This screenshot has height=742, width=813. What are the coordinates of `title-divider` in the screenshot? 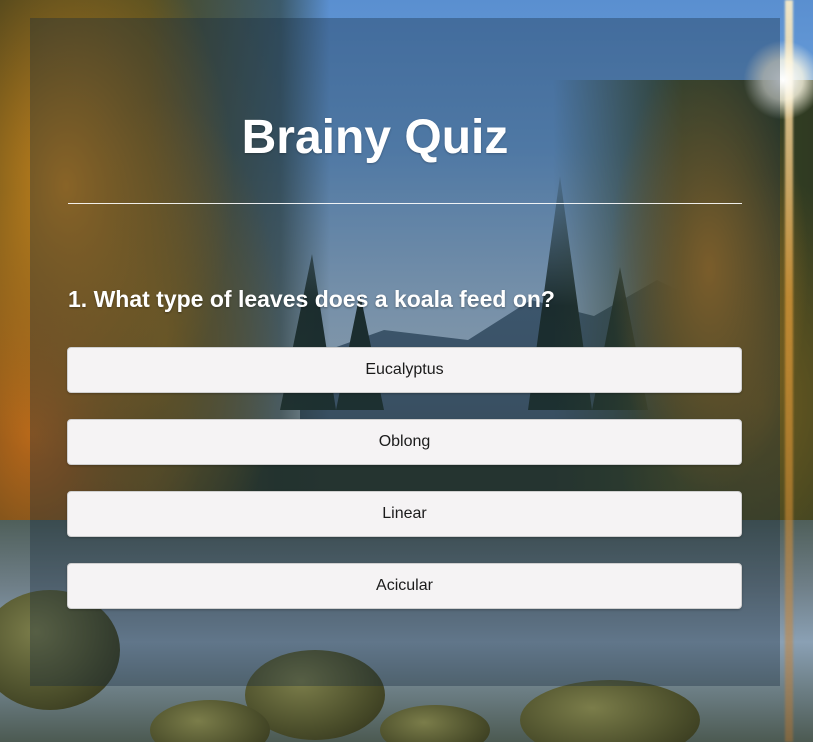 It's located at (405, 203).